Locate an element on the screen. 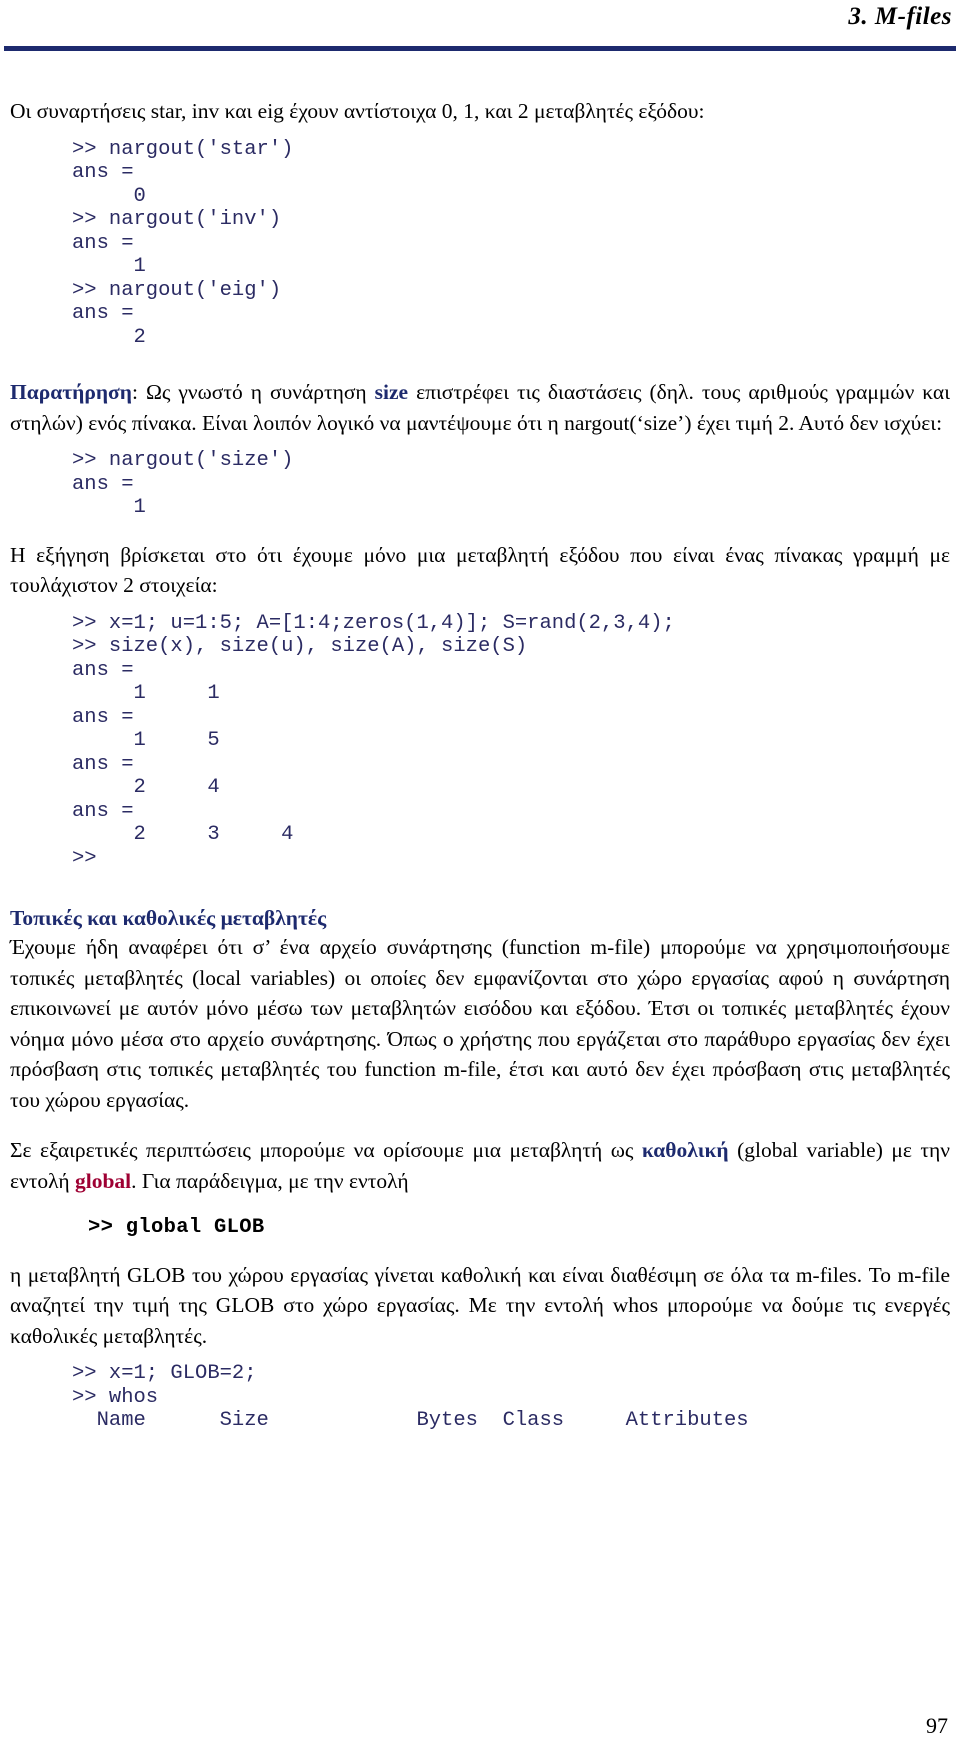 The height and width of the screenshot is (1755, 960). global-intro-kathoiliki: καθολική is located at coordinates (685, 1150).